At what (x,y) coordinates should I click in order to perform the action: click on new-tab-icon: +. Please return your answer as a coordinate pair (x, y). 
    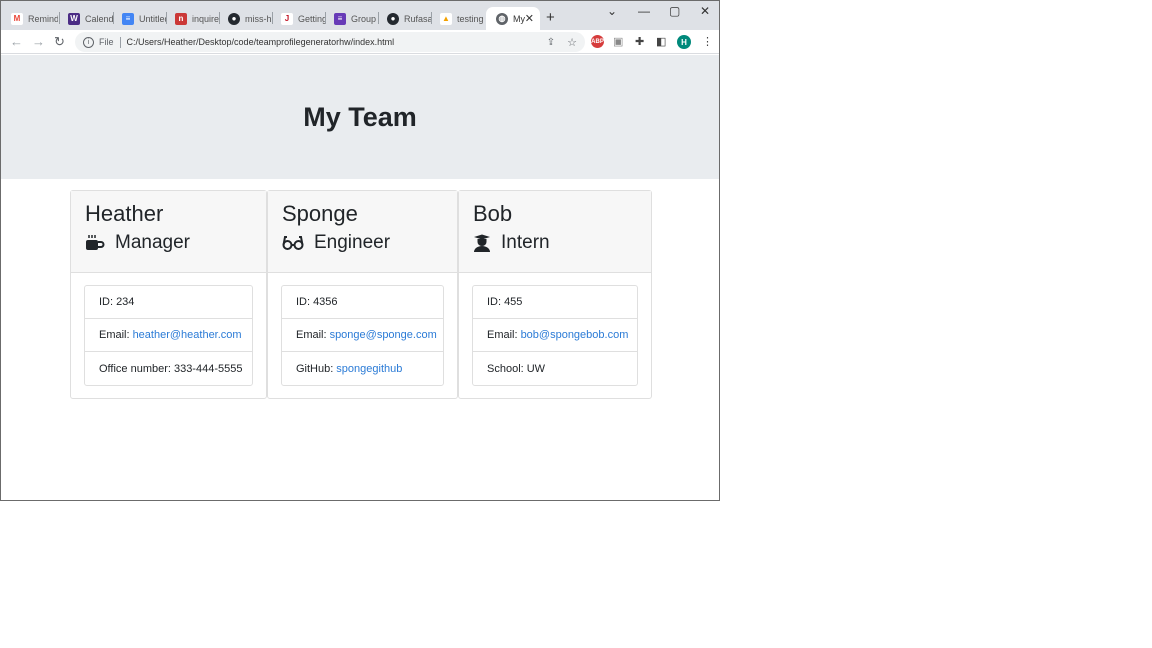
    Looking at the image, I should click on (550, 17).